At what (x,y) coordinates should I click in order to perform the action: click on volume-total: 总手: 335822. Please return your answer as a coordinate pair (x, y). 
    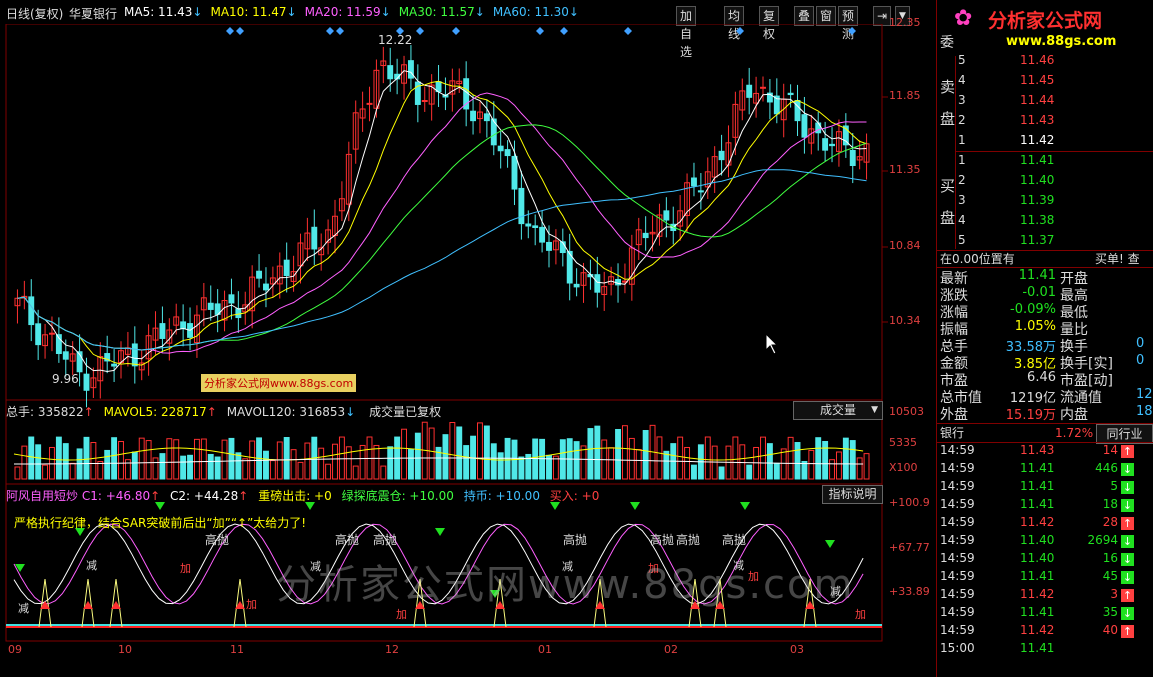
    Looking at the image, I should click on (45, 412).